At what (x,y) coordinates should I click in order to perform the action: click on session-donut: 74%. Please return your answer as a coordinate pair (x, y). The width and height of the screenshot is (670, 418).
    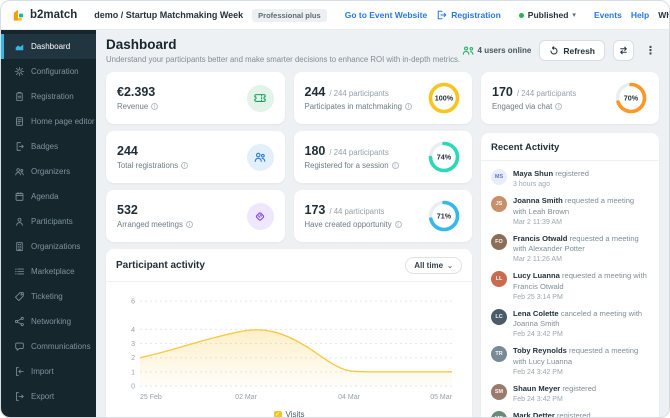
    Looking at the image, I should click on (444, 157).